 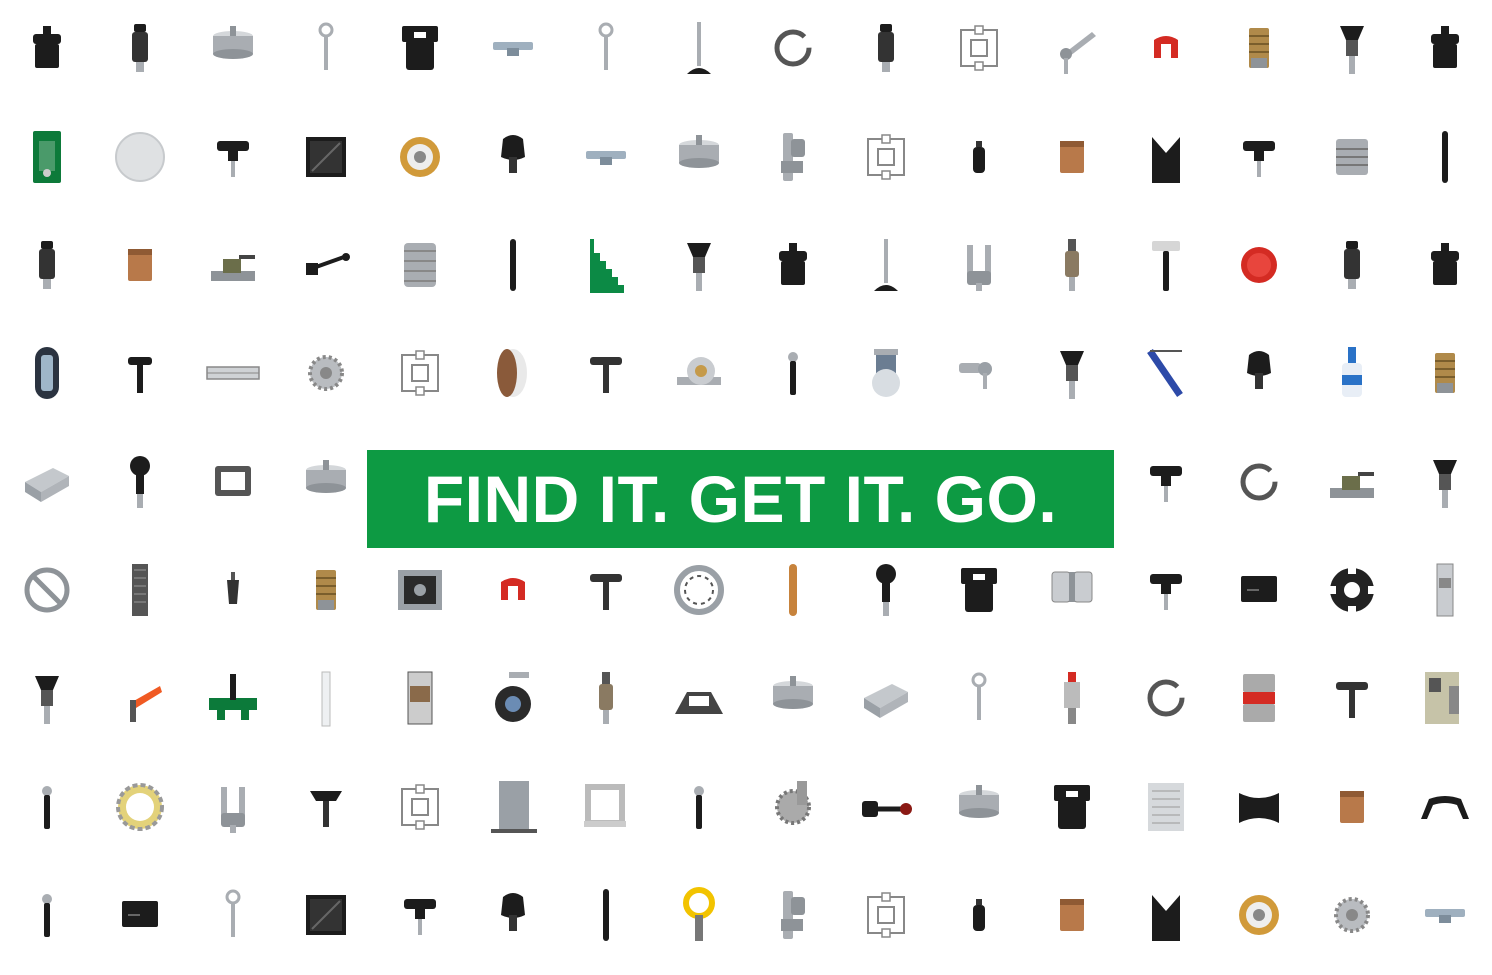 I want to click on product-acrylic-disc, so click(x=140, y=157).